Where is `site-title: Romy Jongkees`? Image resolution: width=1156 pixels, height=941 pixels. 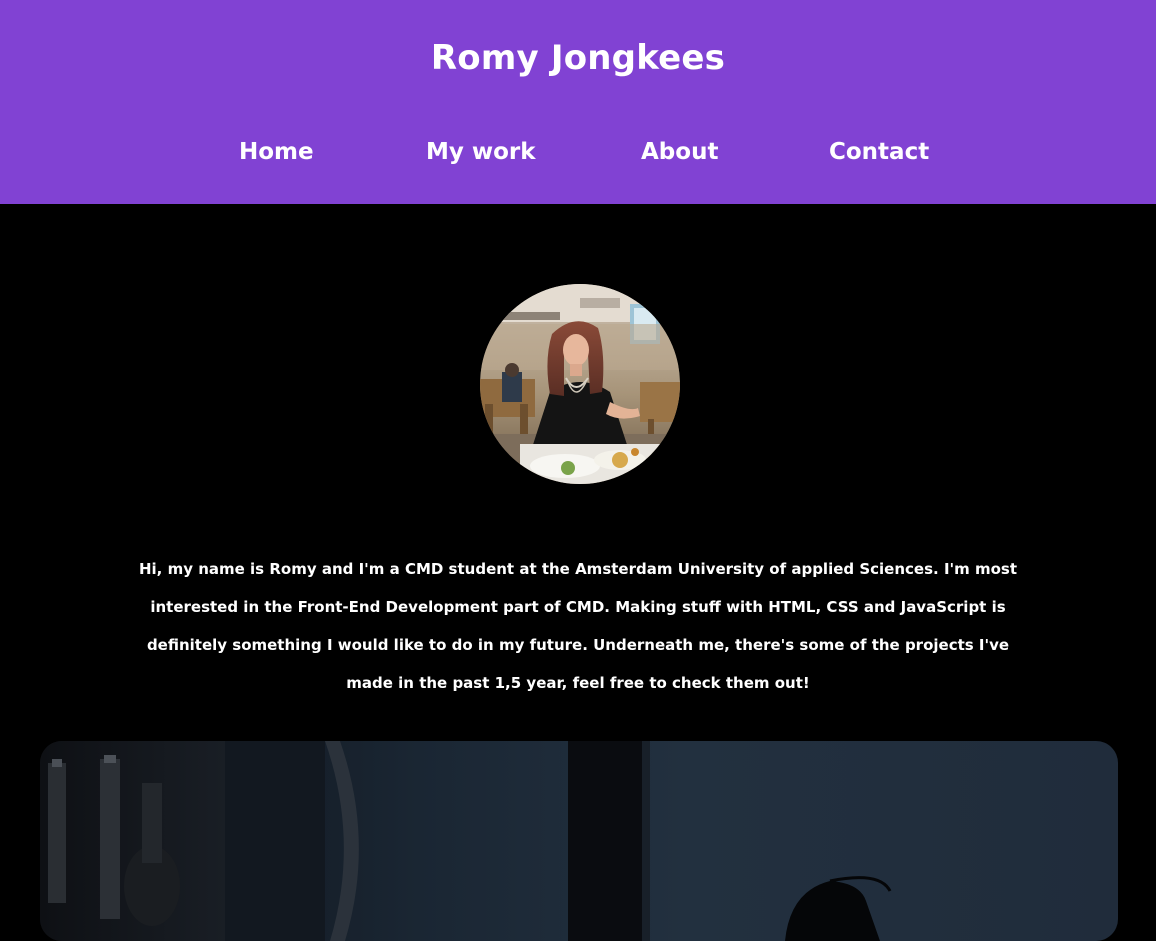 site-title: Romy Jongkees is located at coordinates (578, 58).